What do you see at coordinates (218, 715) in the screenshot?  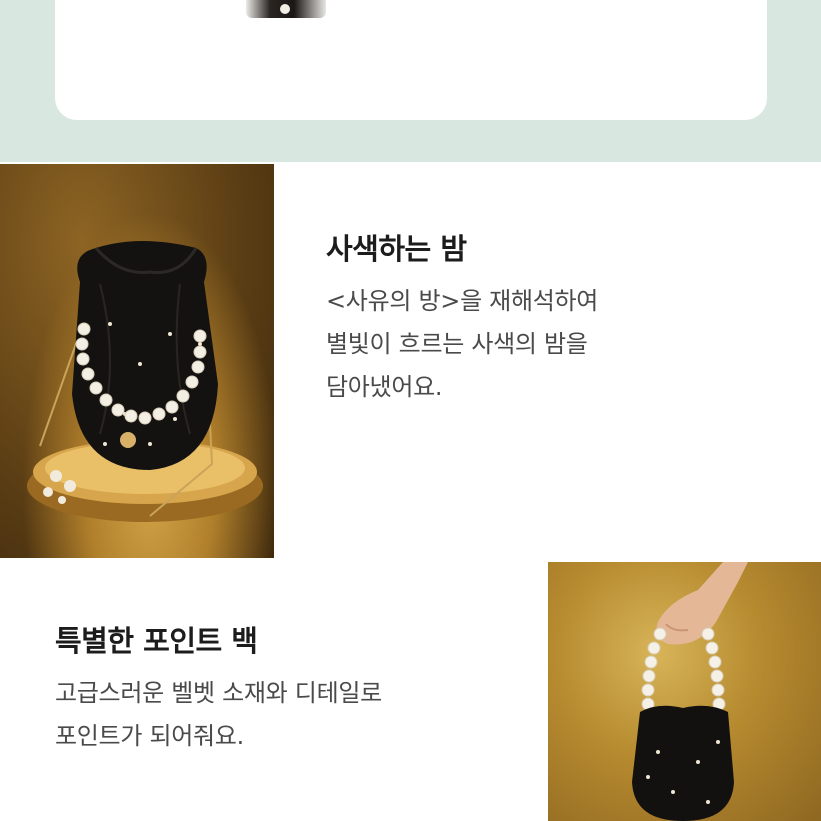 I see `section-description-point-bag: 고급스러운 벨벳 소재와 디테일로 포인트가 되어줘요.` at bounding box center [218, 715].